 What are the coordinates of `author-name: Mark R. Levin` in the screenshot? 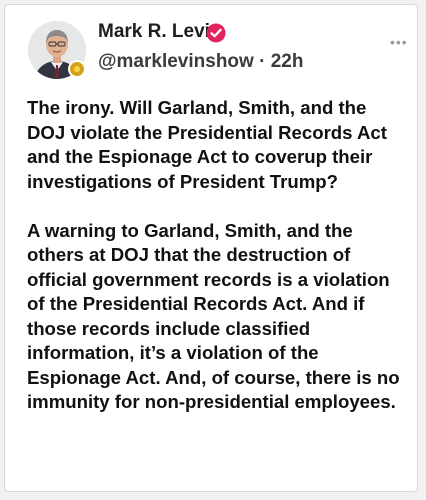 It's located at (160, 32).